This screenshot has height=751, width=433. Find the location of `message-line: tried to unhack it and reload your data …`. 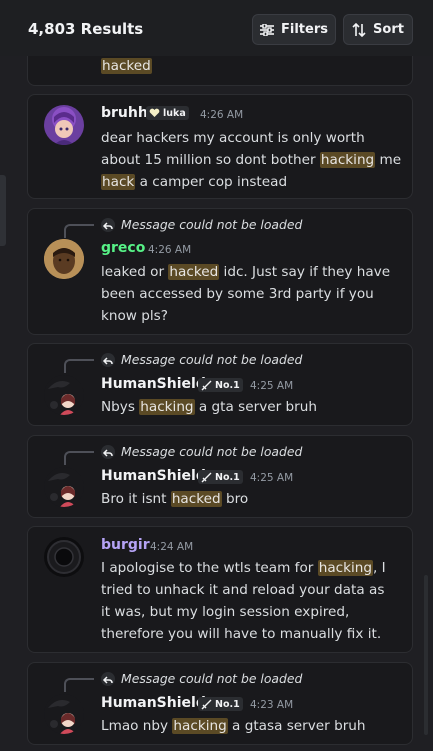

message-line: tried to unhack it and reload your data … is located at coordinates (243, 590).